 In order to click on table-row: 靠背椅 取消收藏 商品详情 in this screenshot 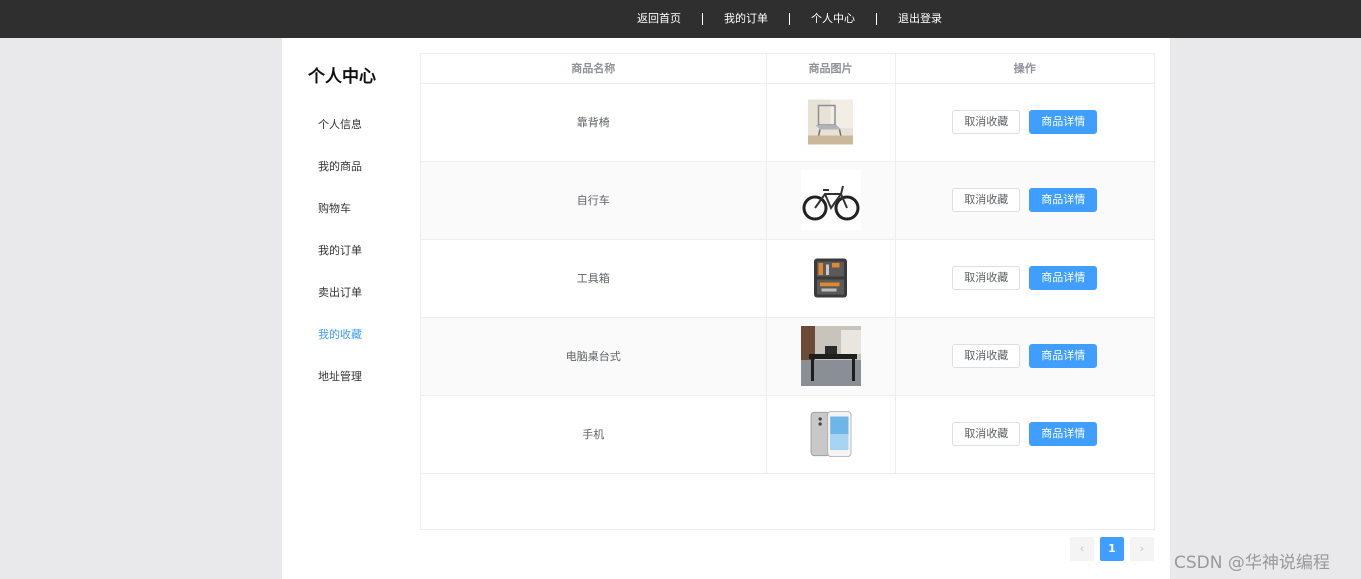, I will do `click(787, 122)`.